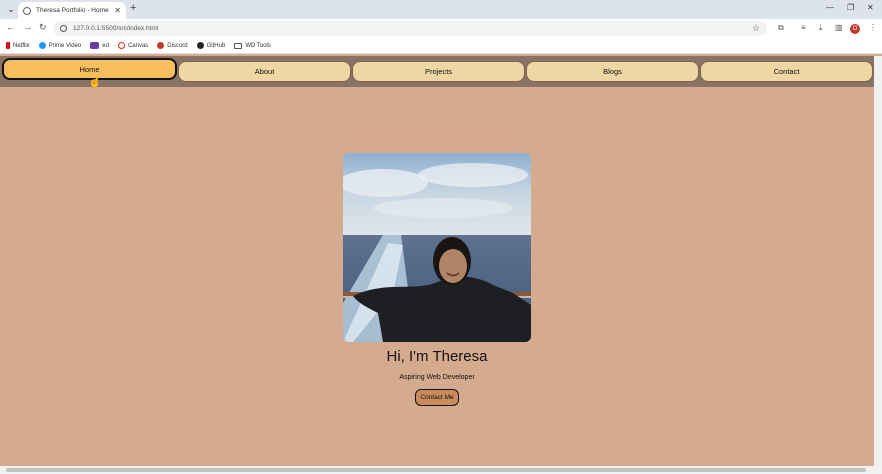 This screenshot has height=474, width=882. Describe the element at coordinates (438, 71) in the screenshot. I see `nav-projects: Projects` at that location.